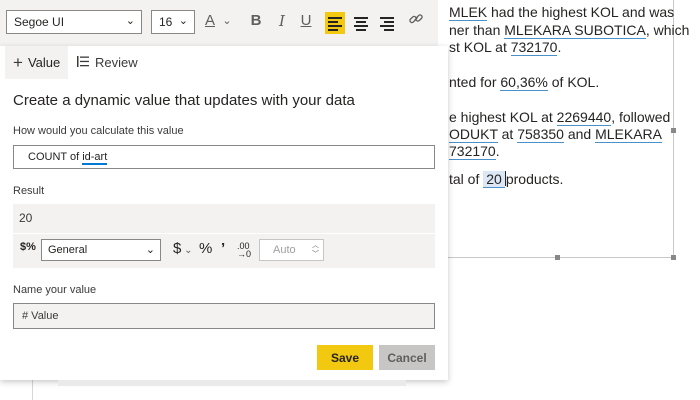  Describe the element at coordinates (18, 62) in the screenshot. I see `plus-icon: +` at that location.